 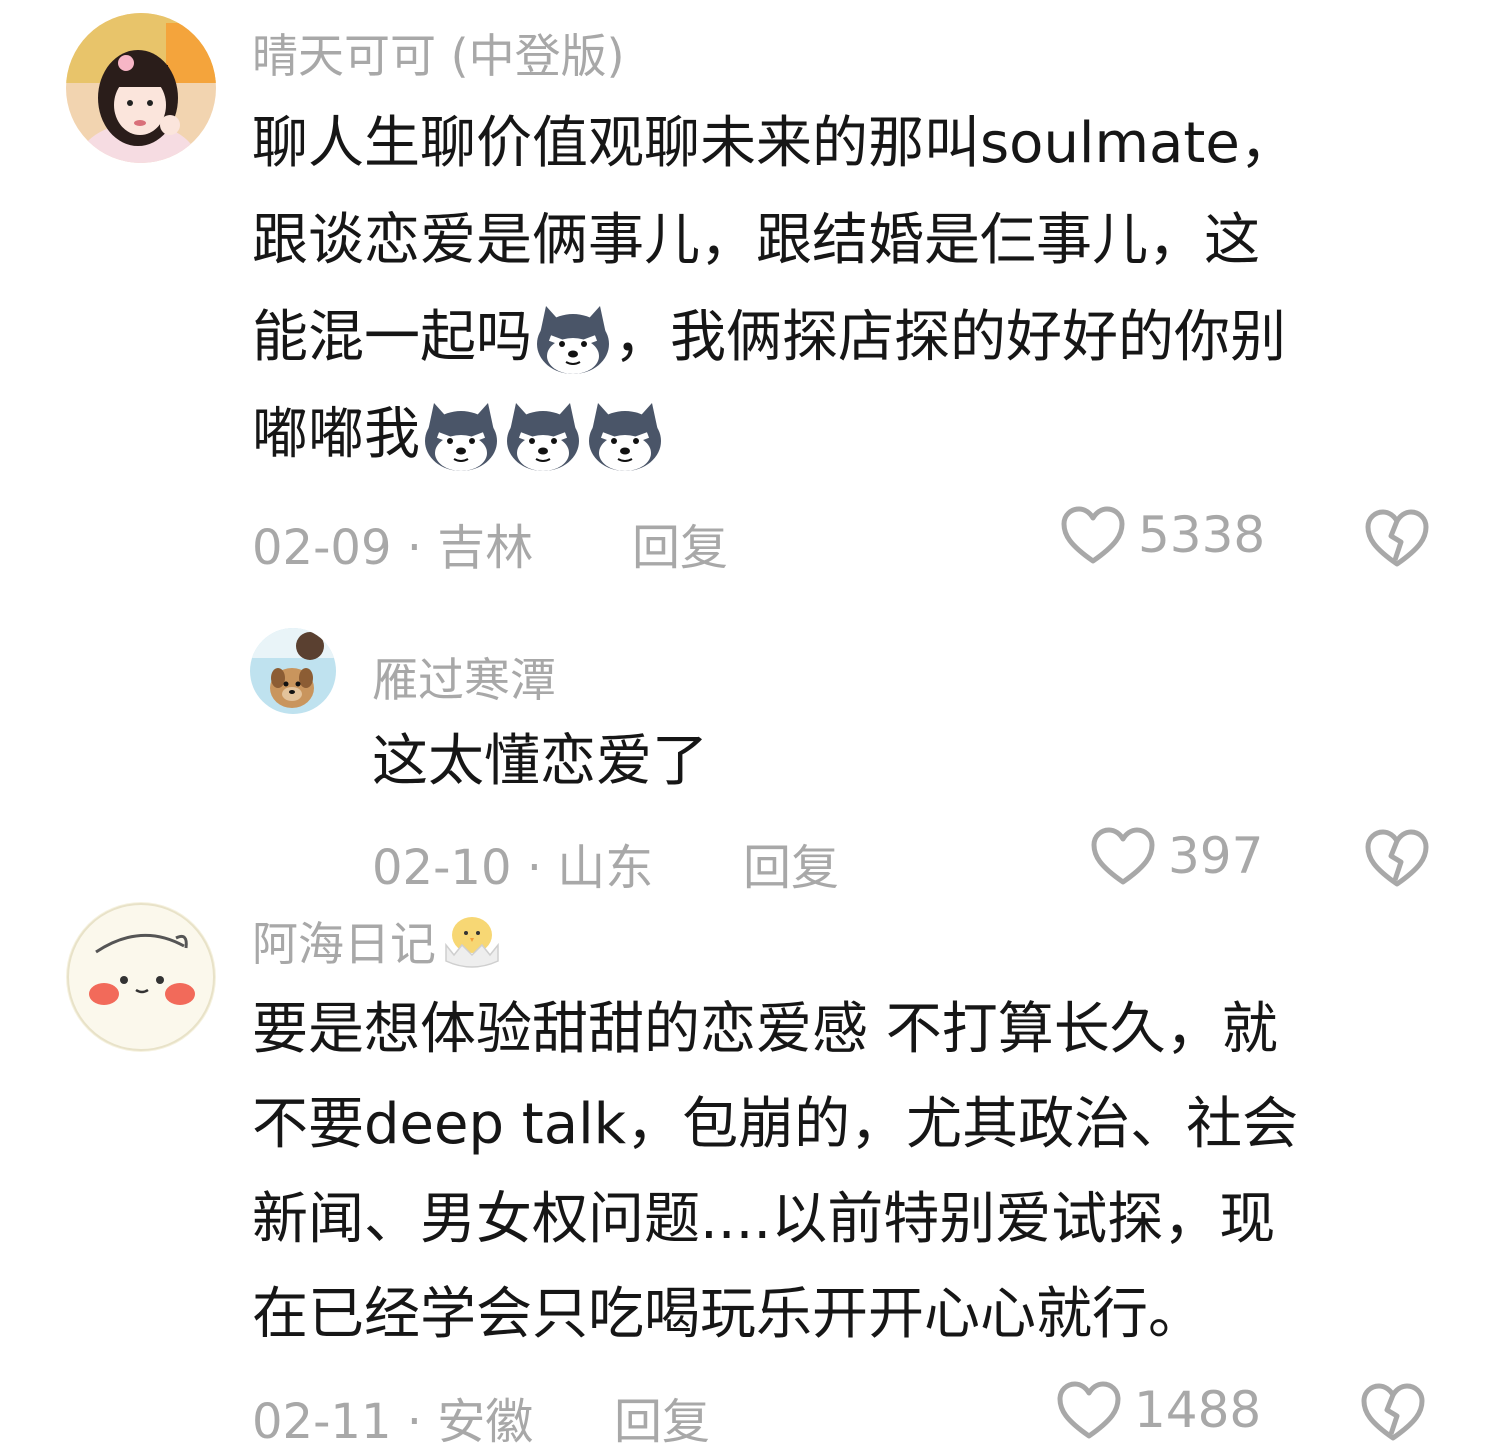 What do you see at coordinates (775, 1124) in the screenshot?
I see `comment-line: 不要deep talk，包崩的，尤其政治、社会` at bounding box center [775, 1124].